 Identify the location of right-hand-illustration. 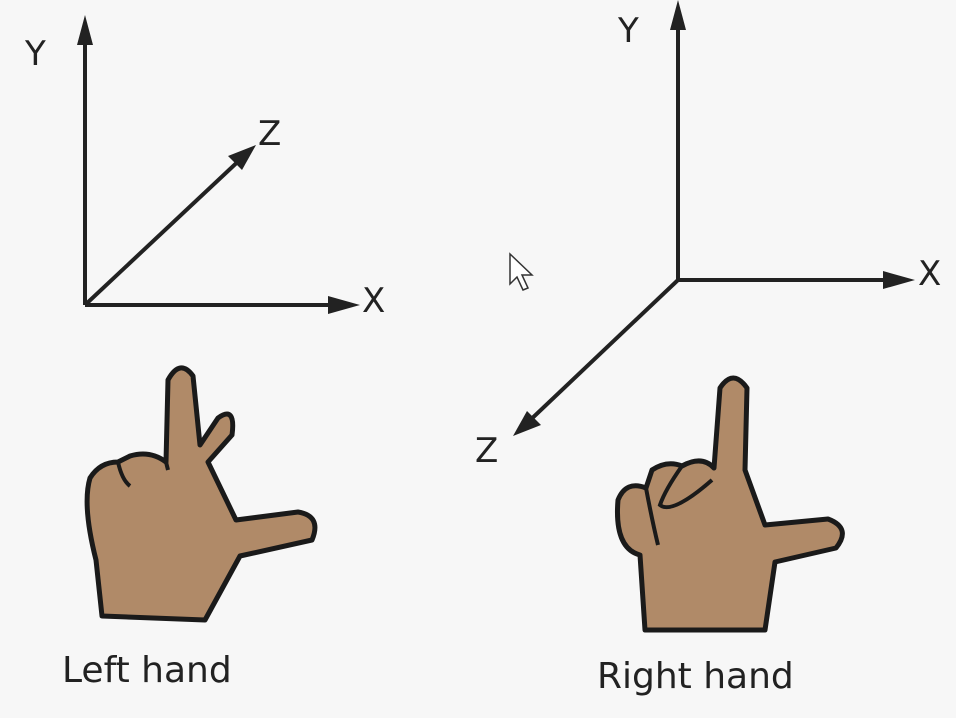
(729, 504).